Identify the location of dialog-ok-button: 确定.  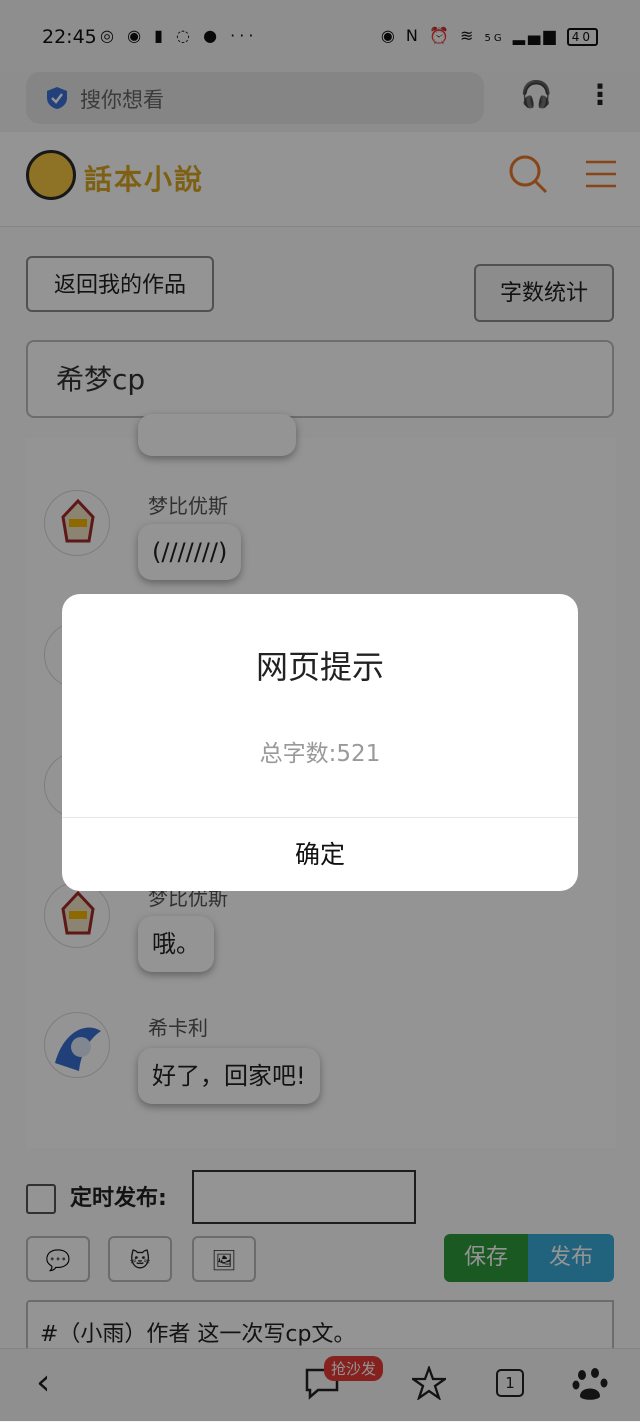
(320, 854).